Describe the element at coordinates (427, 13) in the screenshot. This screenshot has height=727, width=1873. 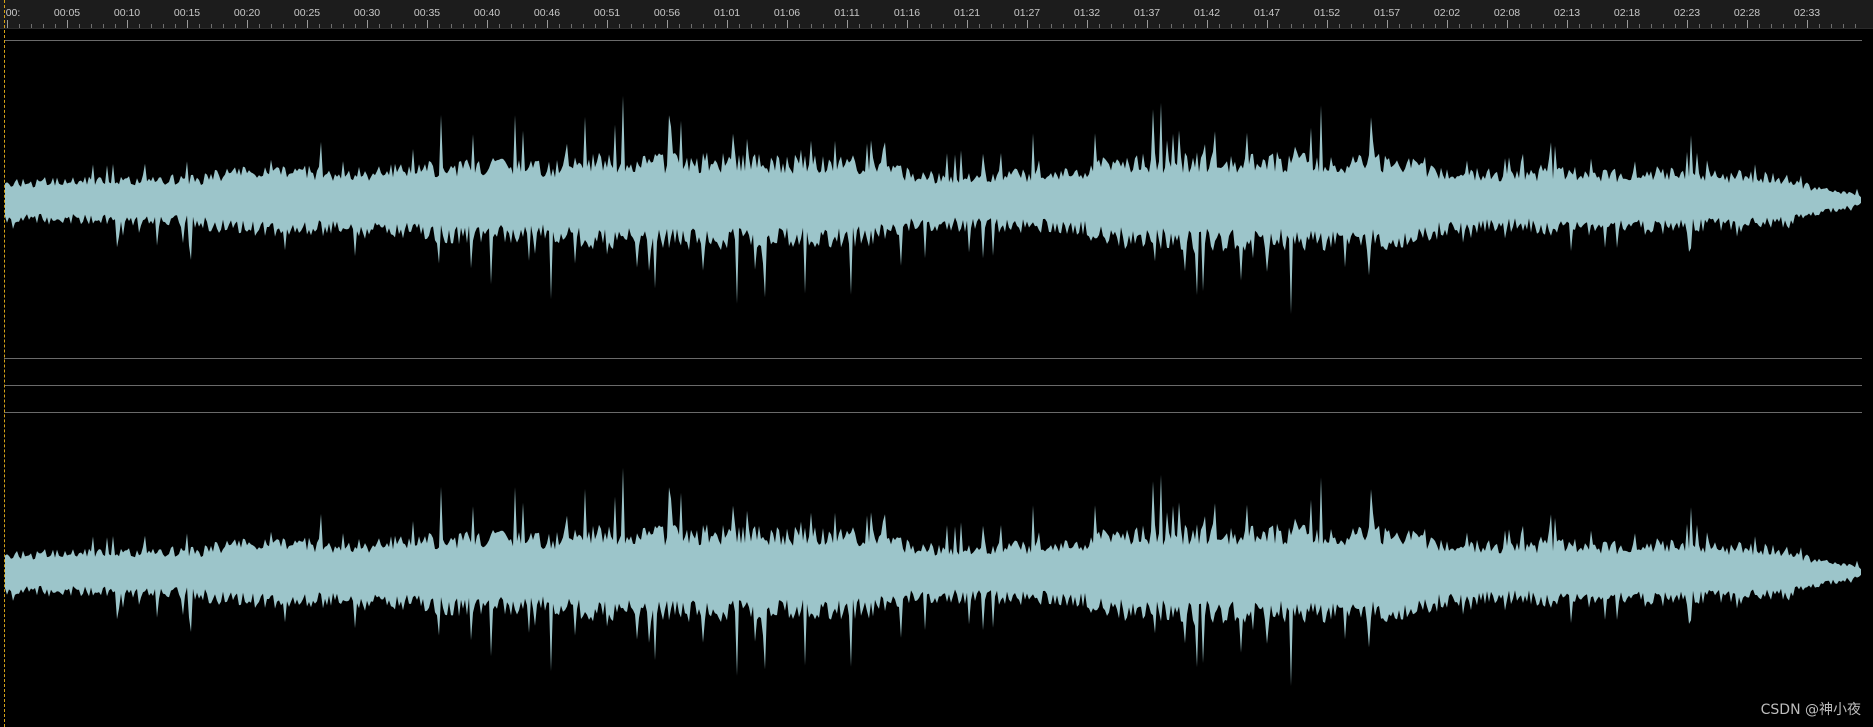
I see `ruler-time-label: 00:35` at that location.